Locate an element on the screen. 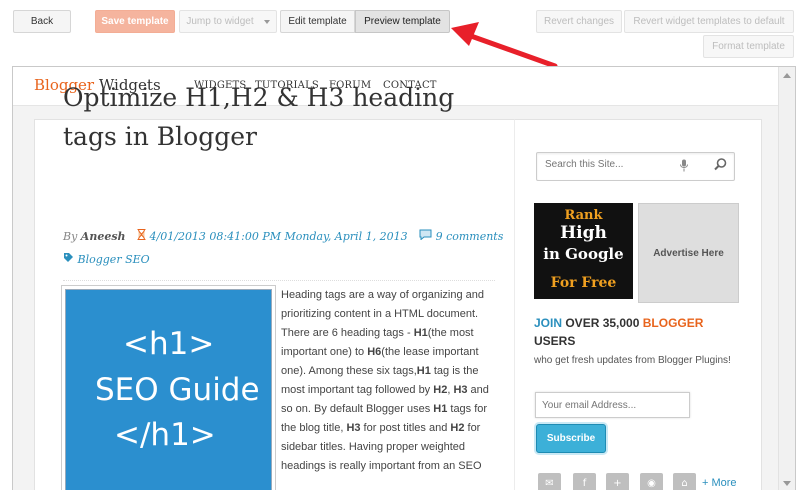 This screenshot has height=490, width=800. comment-icon is located at coordinates (427, 236).